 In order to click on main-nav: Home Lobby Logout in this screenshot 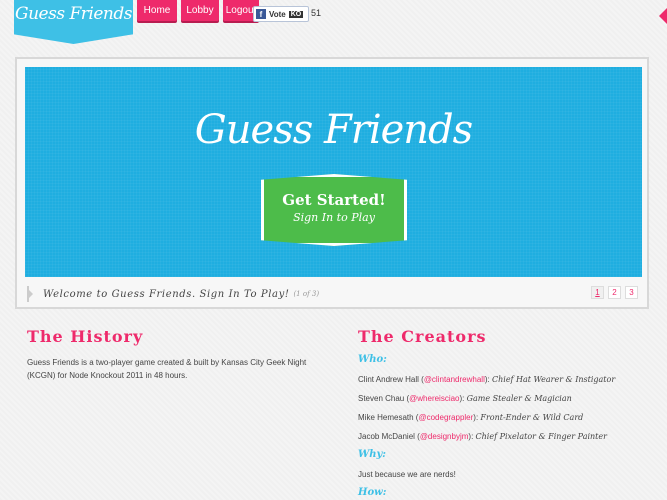, I will do `click(198, 10)`.